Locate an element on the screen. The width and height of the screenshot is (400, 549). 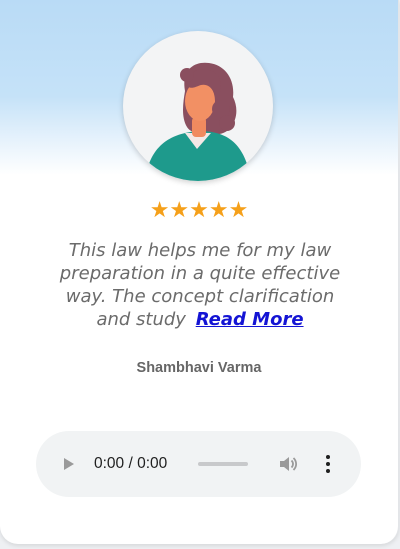
read-more-link: Read More is located at coordinates (250, 319).